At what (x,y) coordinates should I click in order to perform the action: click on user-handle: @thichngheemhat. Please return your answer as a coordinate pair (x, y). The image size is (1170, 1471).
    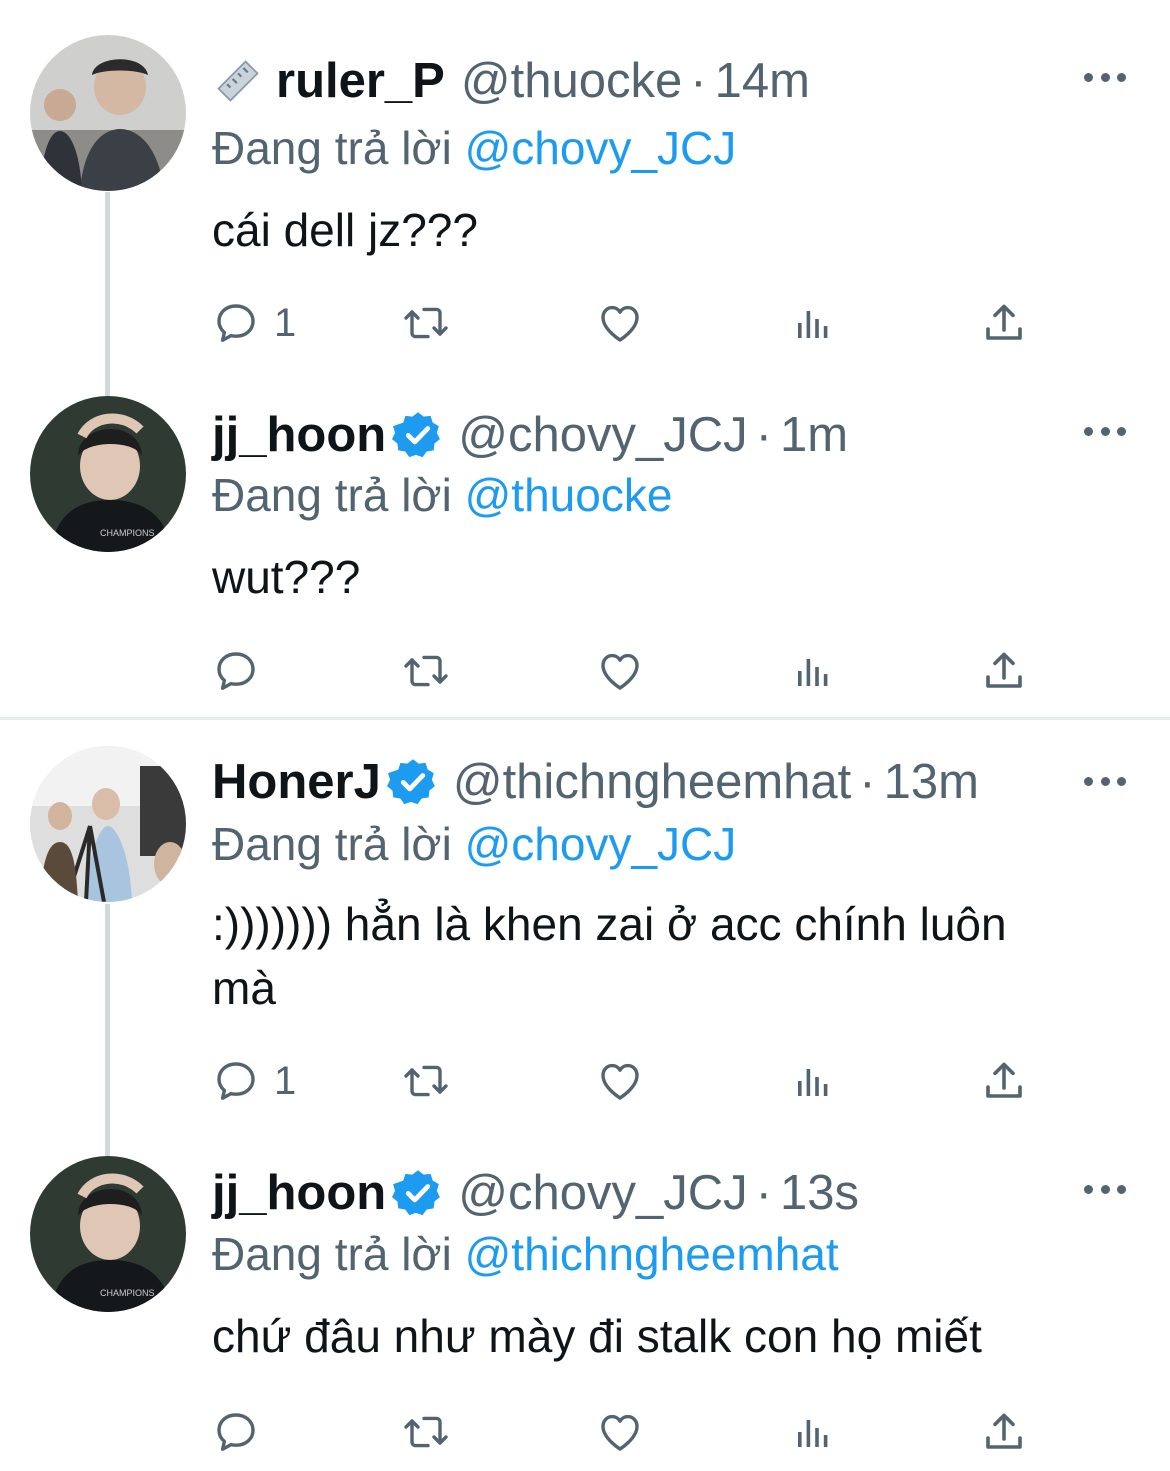
    Looking at the image, I should click on (652, 782).